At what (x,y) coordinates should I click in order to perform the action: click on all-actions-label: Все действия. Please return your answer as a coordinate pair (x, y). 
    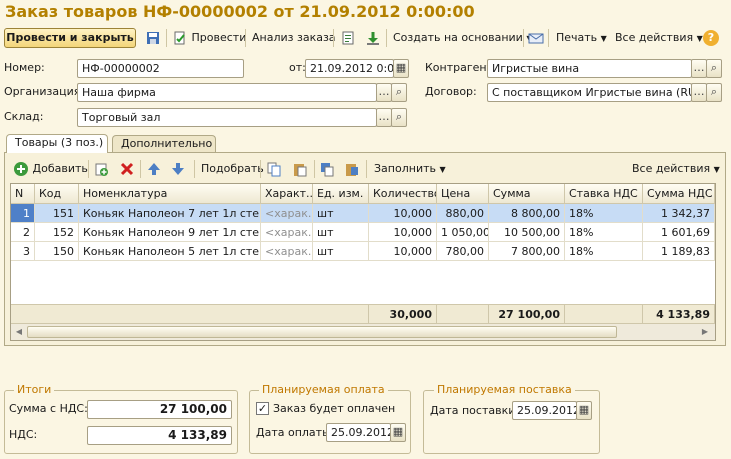
    Looking at the image, I should click on (654, 37).